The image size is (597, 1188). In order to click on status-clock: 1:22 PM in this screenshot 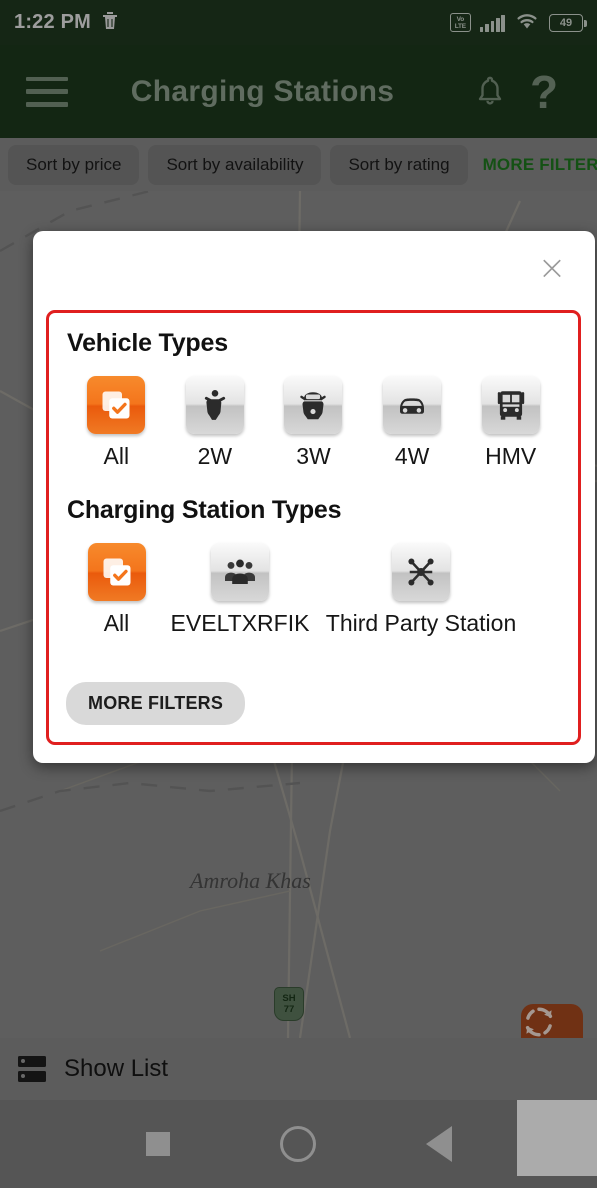, I will do `click(52, 22)`.